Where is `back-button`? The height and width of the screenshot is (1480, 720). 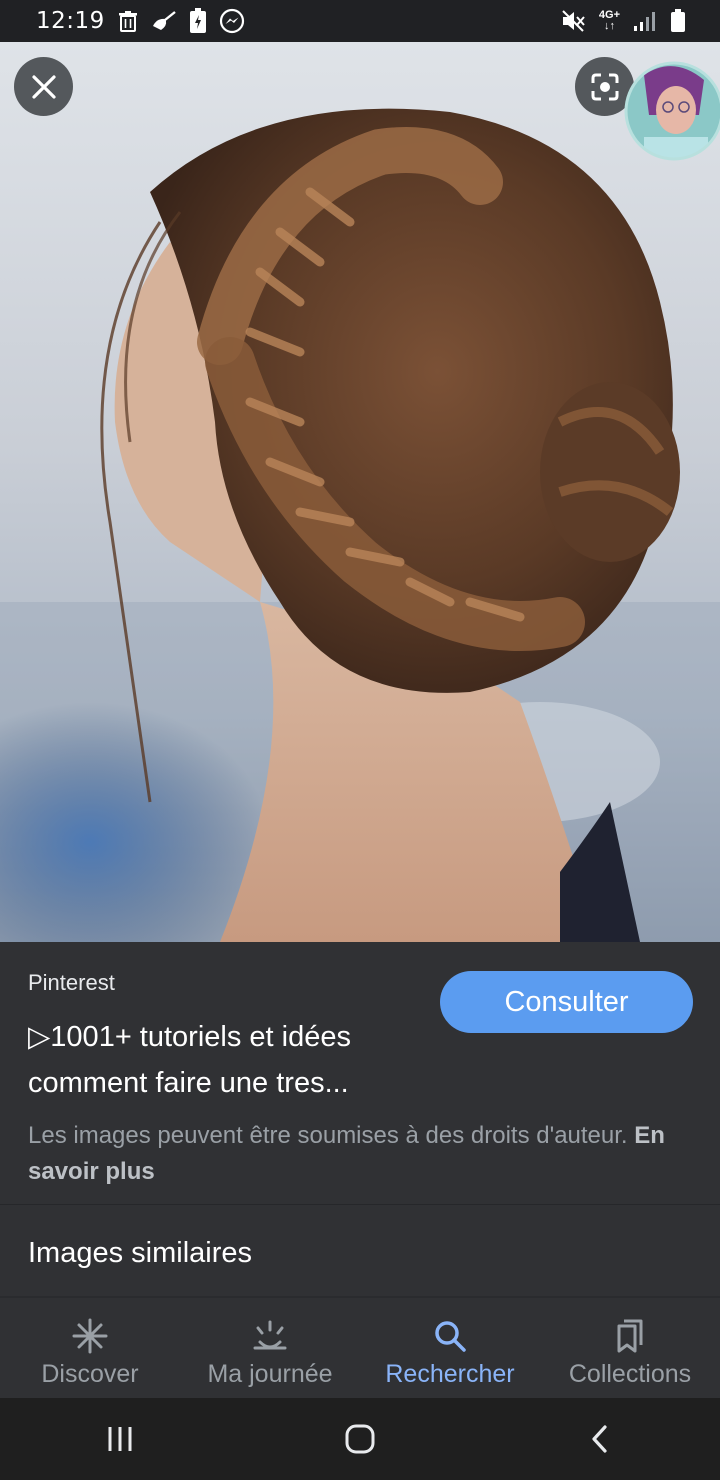
back-button is located at coordinates (600, 1439).